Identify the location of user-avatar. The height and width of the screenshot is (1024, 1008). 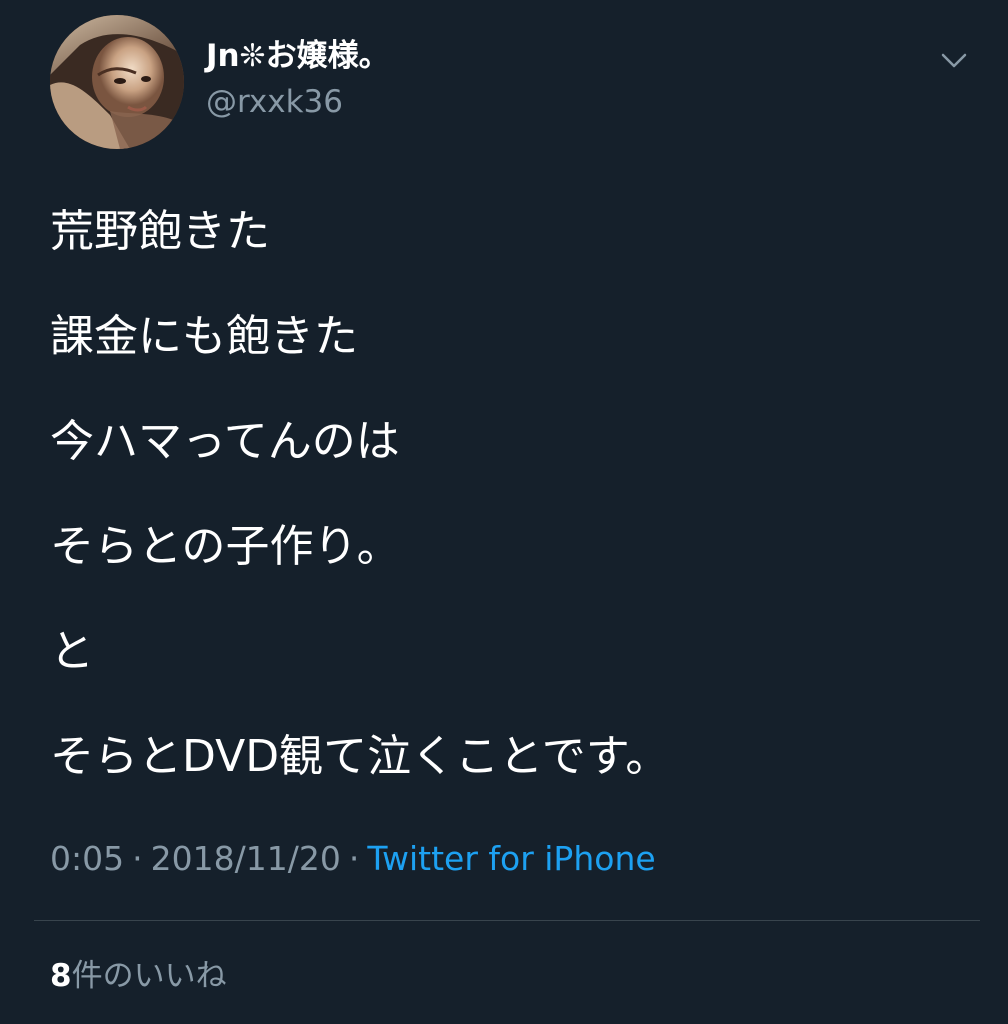
(117, 82).